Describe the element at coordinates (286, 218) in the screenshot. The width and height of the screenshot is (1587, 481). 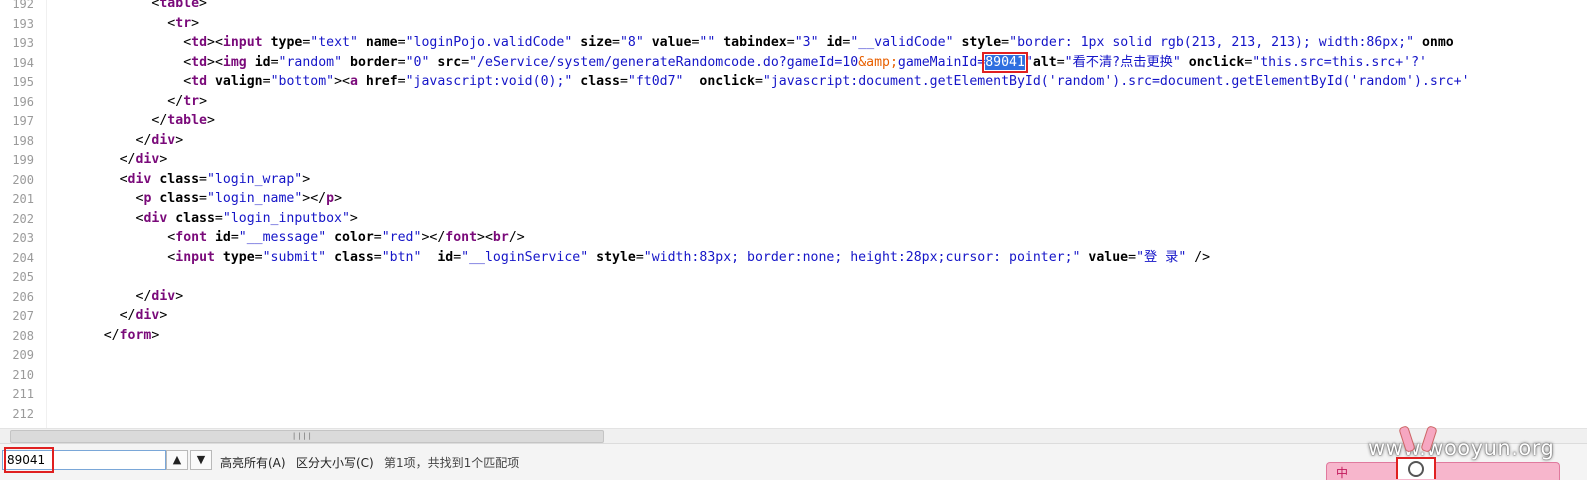
I see `code-token: "login_inputbox"` at that location.